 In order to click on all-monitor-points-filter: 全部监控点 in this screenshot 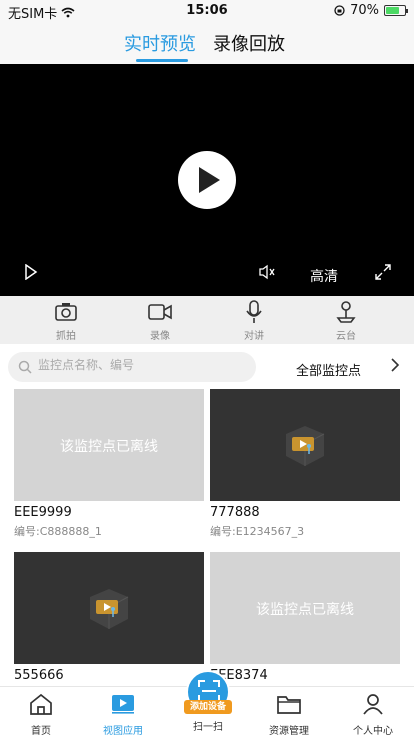, I will do `click(328, 369)`.